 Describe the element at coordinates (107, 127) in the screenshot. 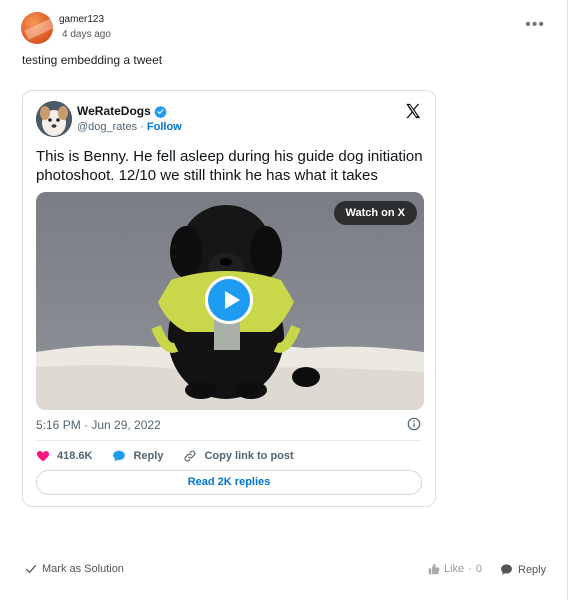

I see `tweet-handle: @dog_rates` at that location.